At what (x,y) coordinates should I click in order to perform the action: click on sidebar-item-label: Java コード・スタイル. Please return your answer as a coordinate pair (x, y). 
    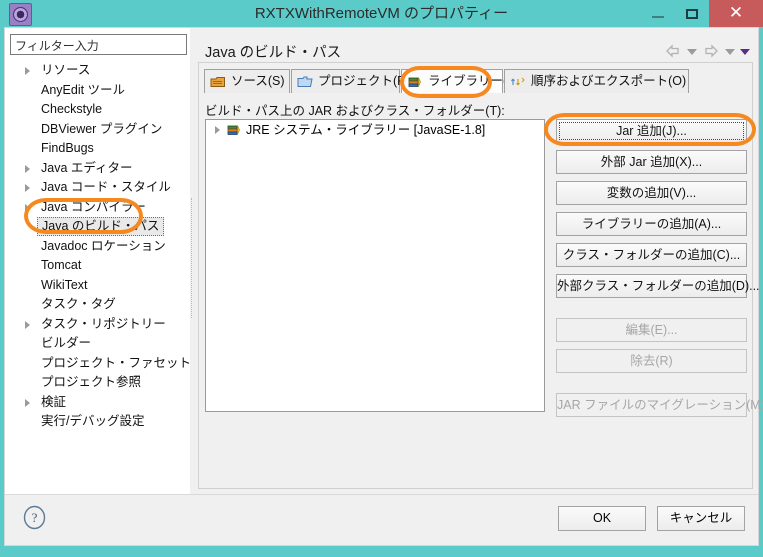
    Looking at the image, I should click on (106, 187).